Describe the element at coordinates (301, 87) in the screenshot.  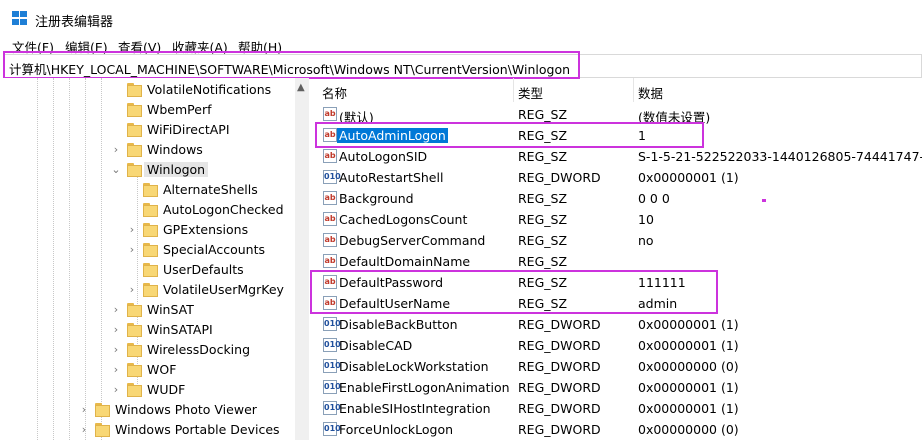
I see `scroll-up-arrow-icon: ▲` at that location.